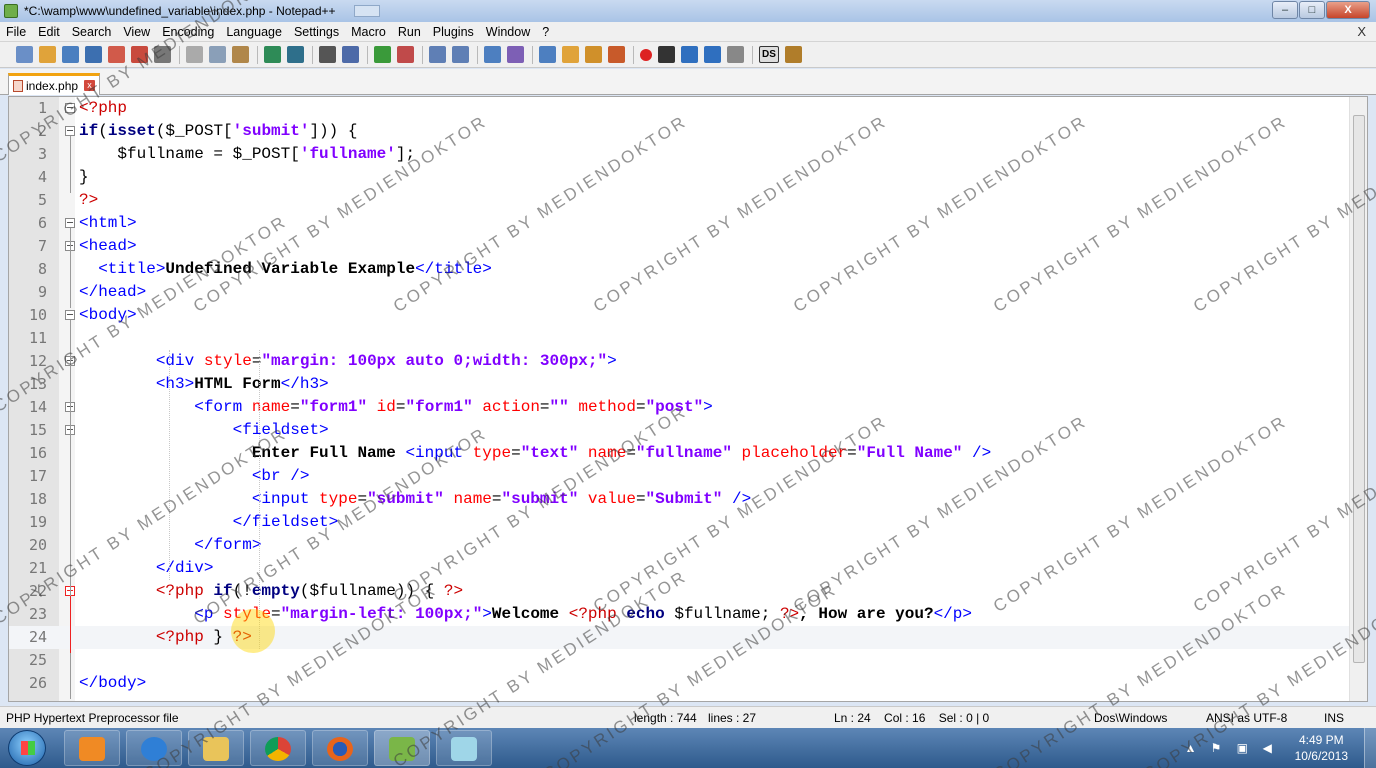 This screenshot has height=768, width=1376. What do you see at coordinates (295, 54) in the screenshot?
I see `redo-icon` at bounding box center [295, 54].